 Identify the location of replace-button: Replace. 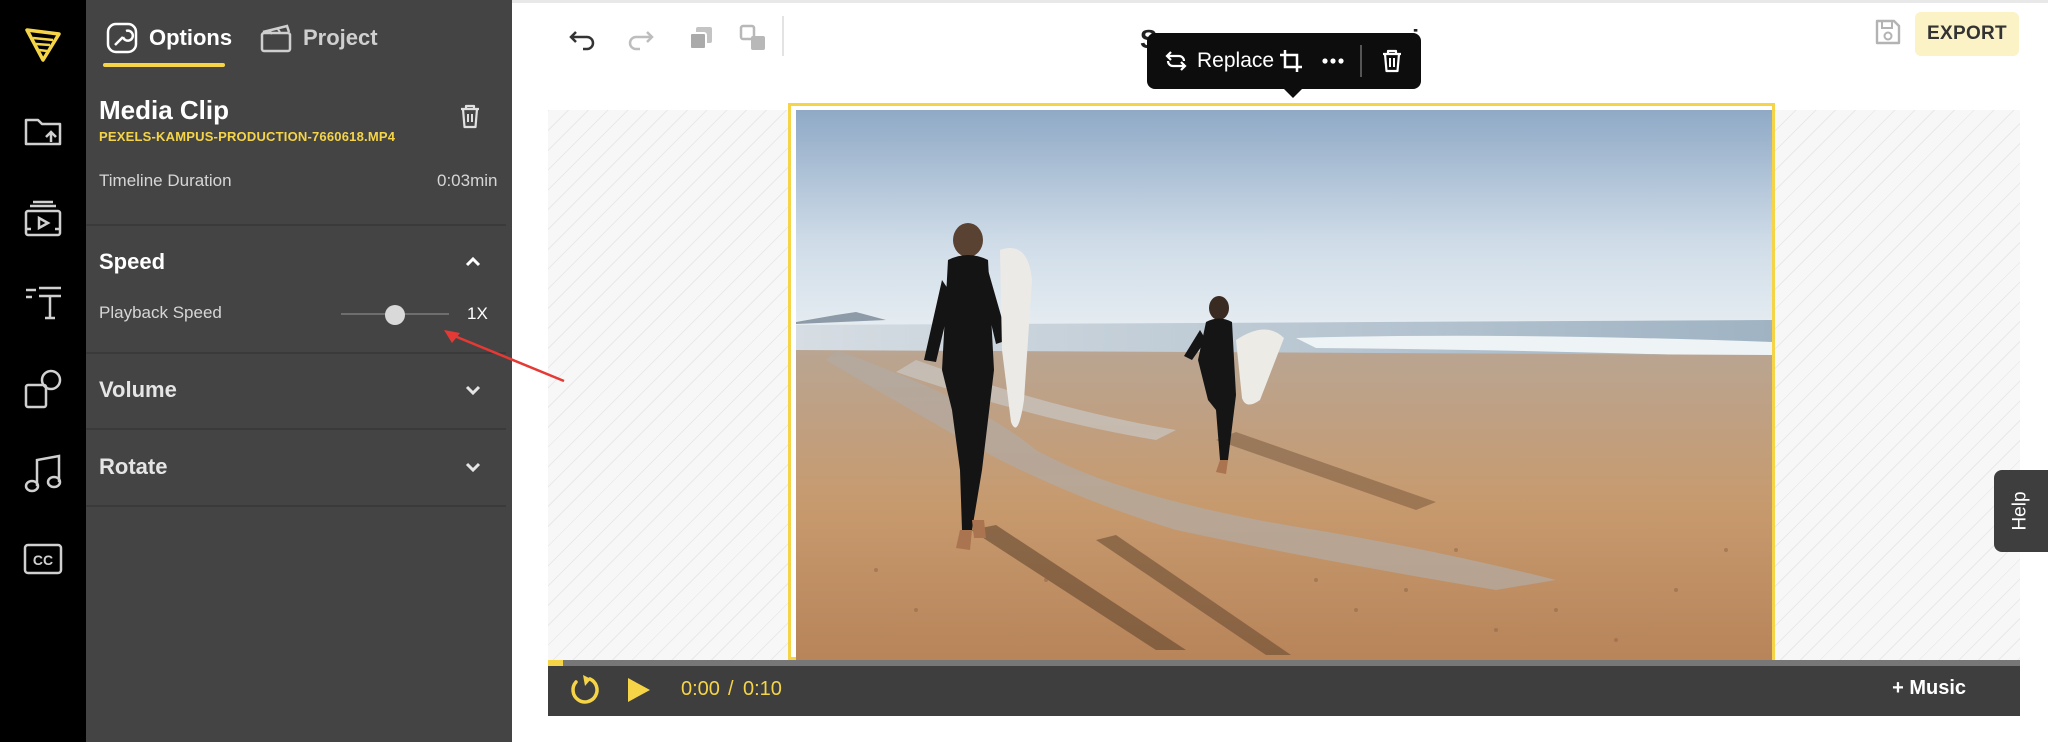
(1218, 61).